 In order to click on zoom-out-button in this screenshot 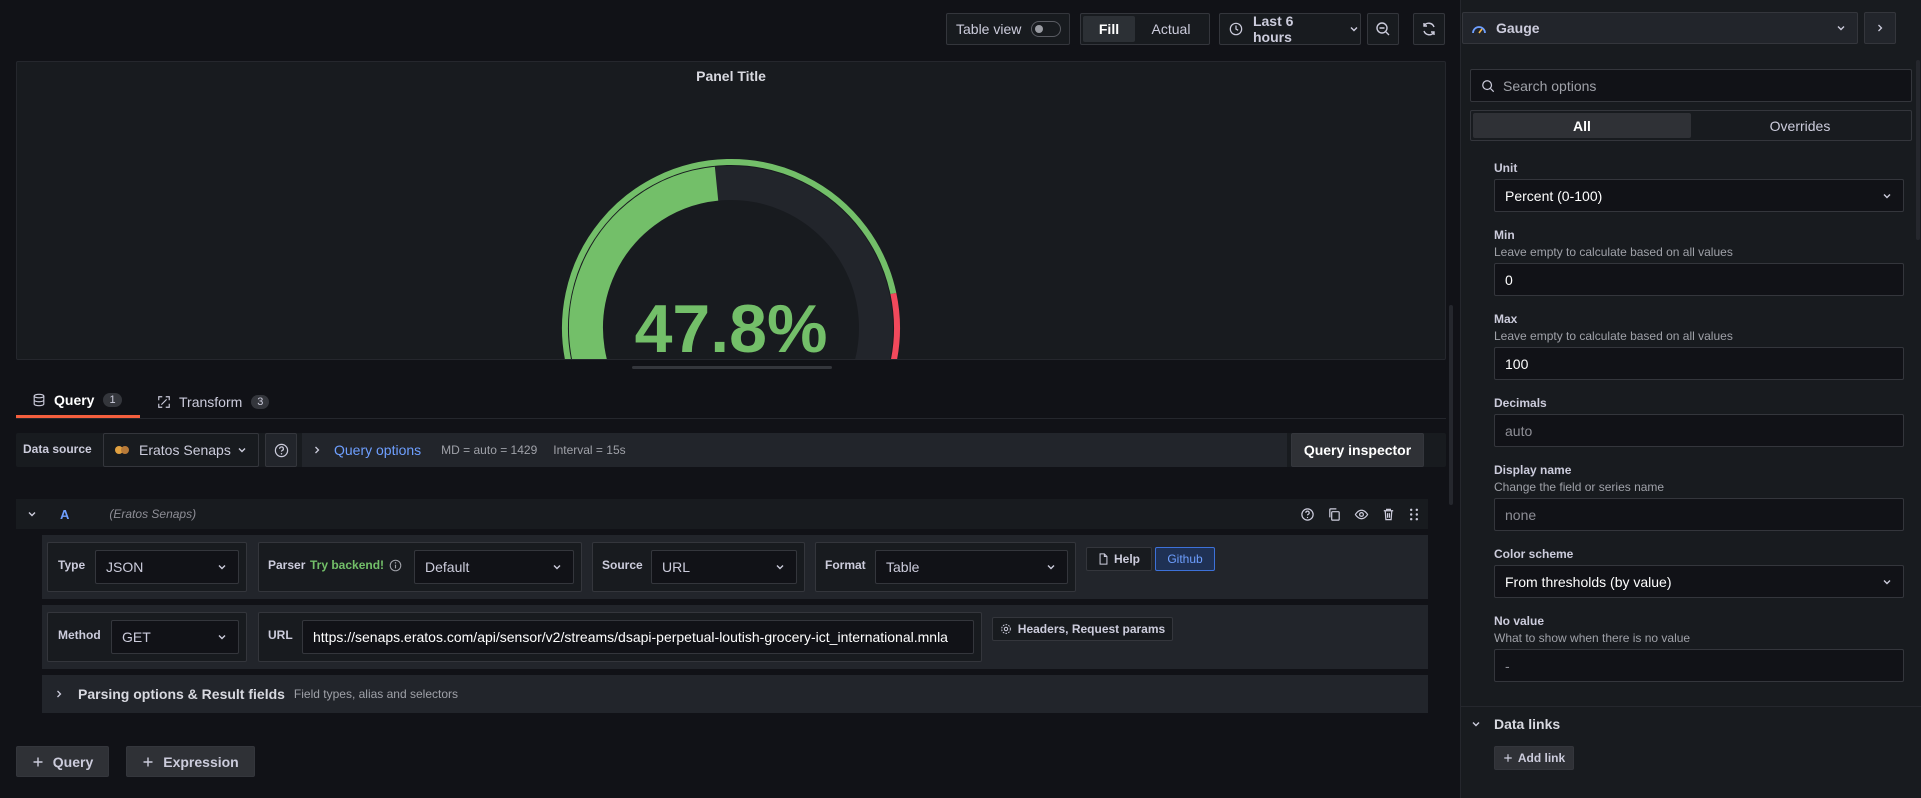, I will do `click(1383, 29)`.